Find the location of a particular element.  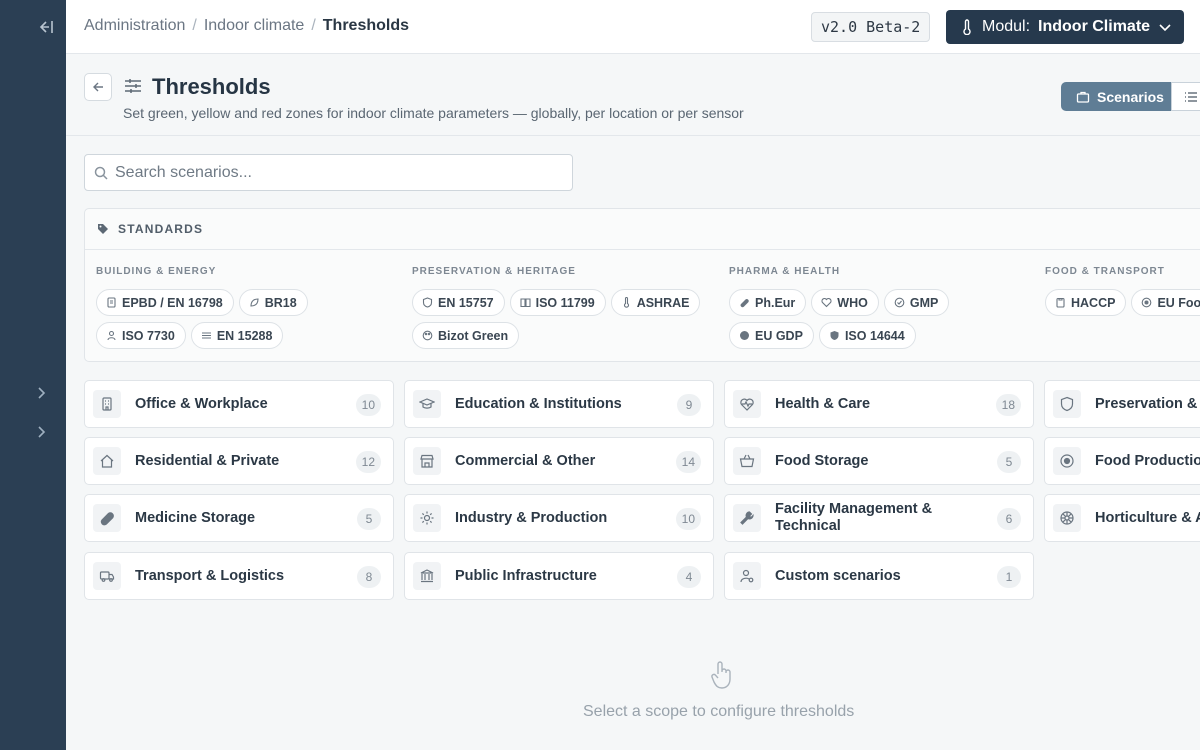

standards-group-title: PRESERVATION & HERITAGE is located at coordinates (494, 271).